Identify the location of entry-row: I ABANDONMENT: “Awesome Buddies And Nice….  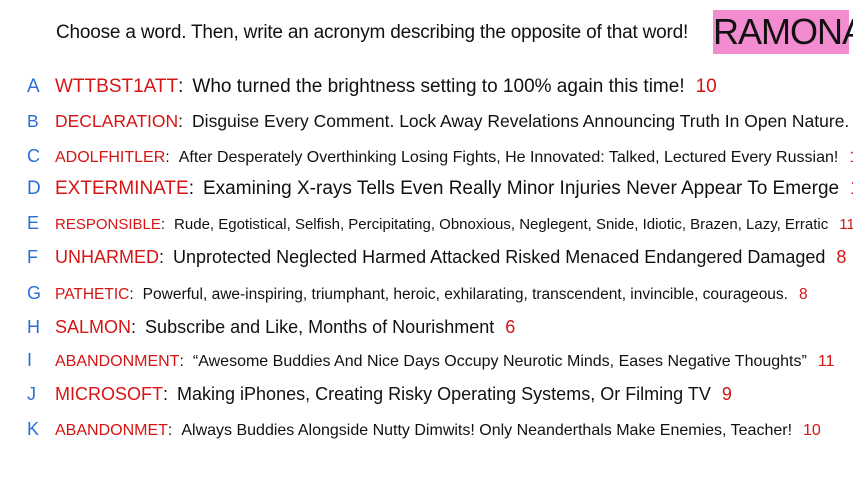
(430, 360).